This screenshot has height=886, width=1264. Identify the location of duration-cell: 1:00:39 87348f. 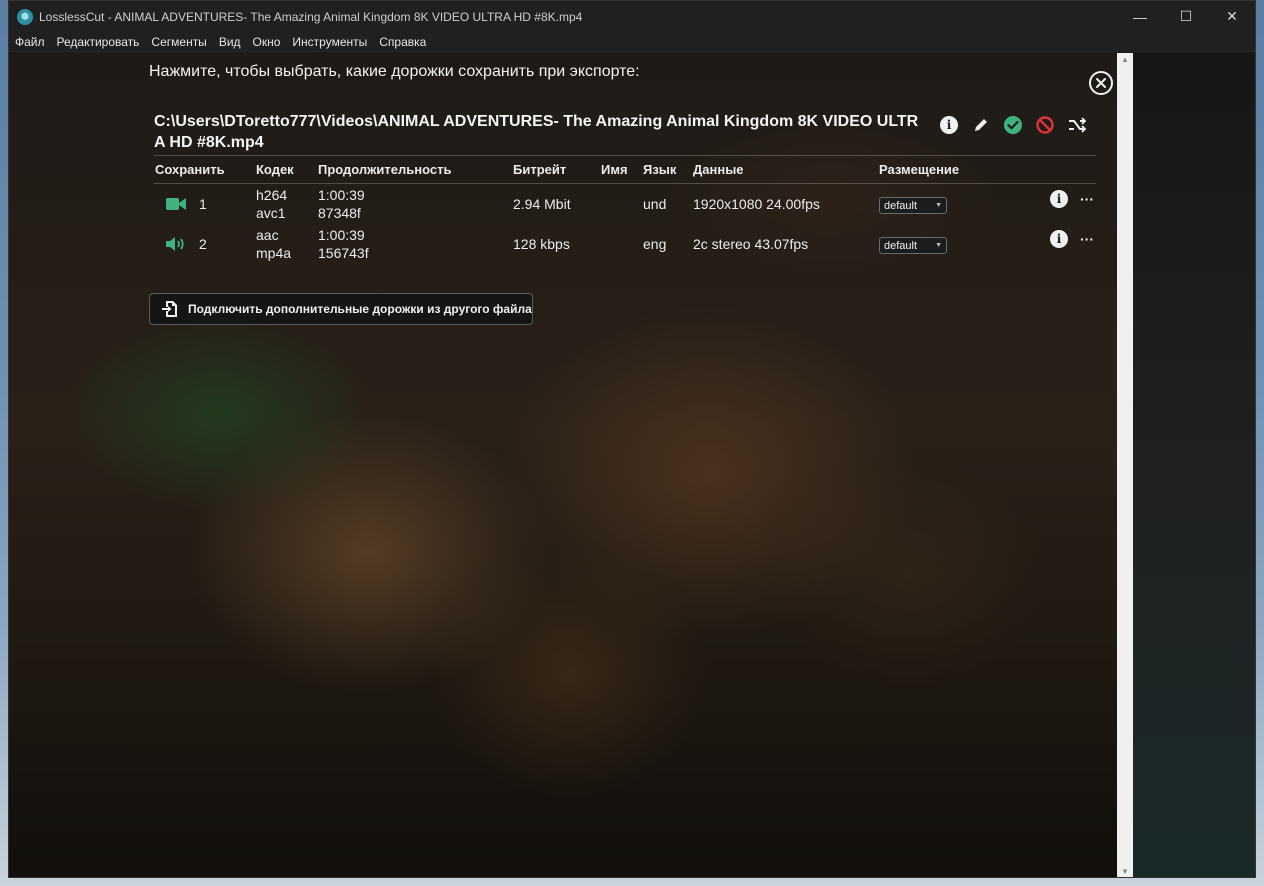
(415, 204).